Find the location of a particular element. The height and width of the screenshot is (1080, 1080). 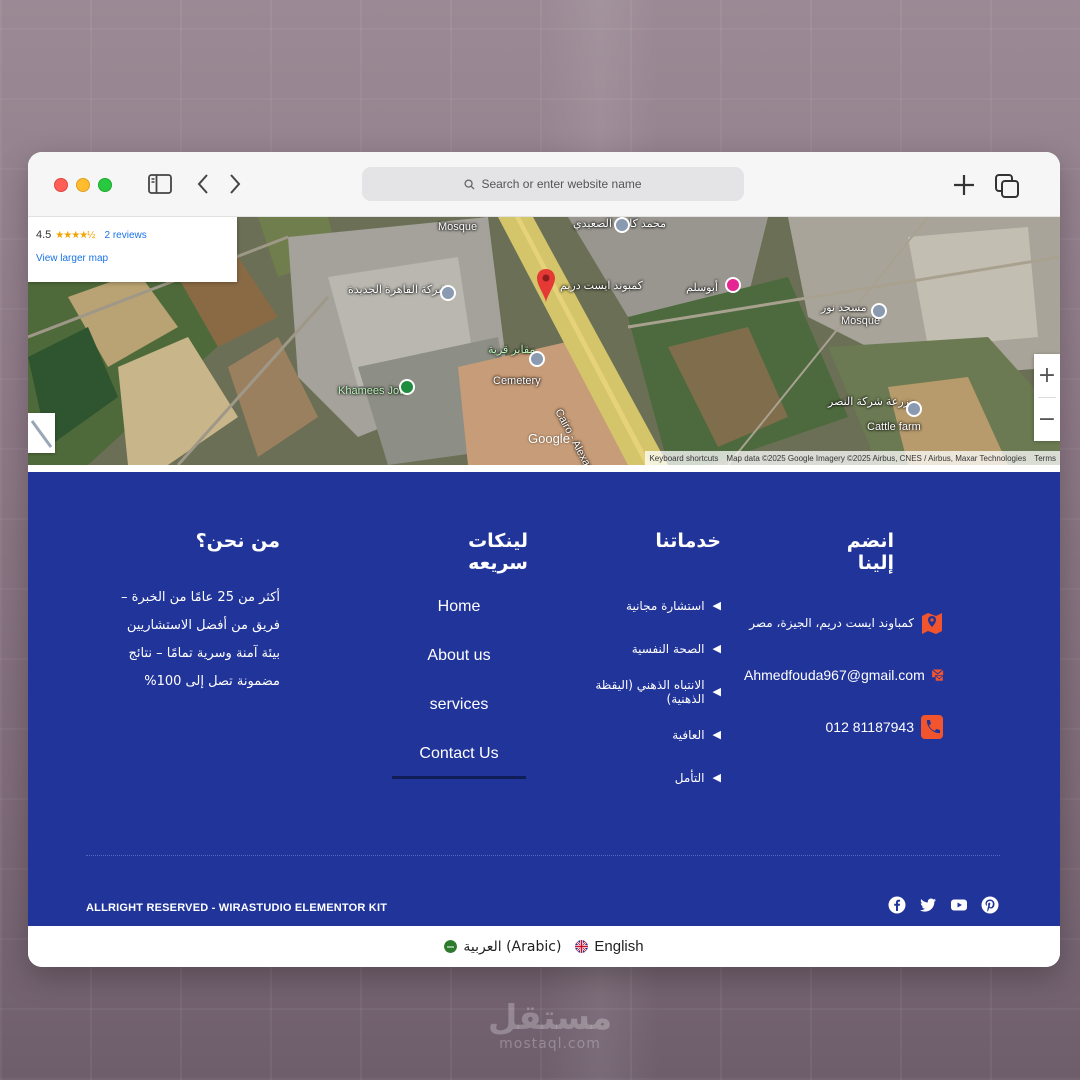

forward-arrow-icon is located at coordinates (235, 184).